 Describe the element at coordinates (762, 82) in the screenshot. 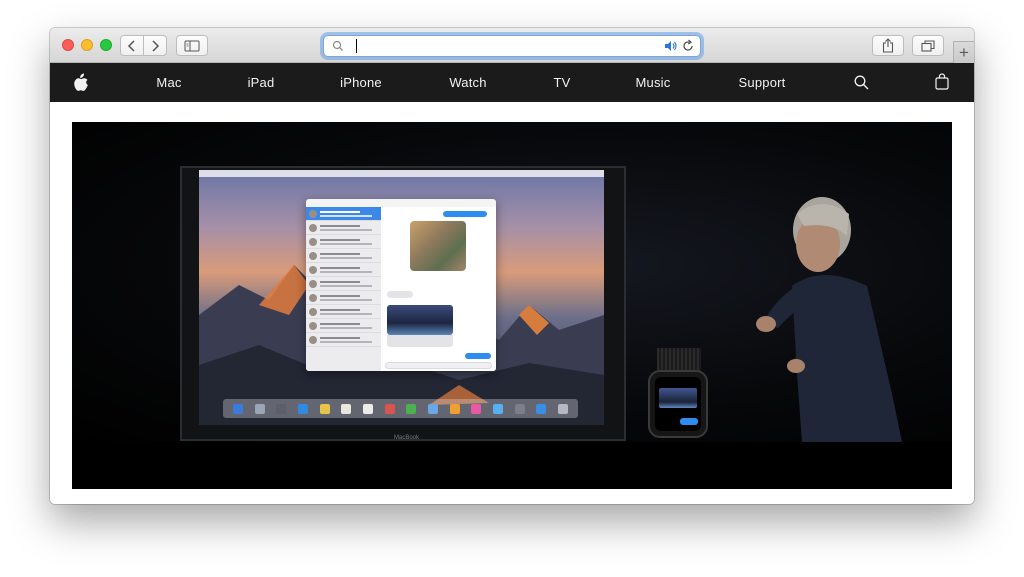

I see `nav-item-support: Support` at that location.